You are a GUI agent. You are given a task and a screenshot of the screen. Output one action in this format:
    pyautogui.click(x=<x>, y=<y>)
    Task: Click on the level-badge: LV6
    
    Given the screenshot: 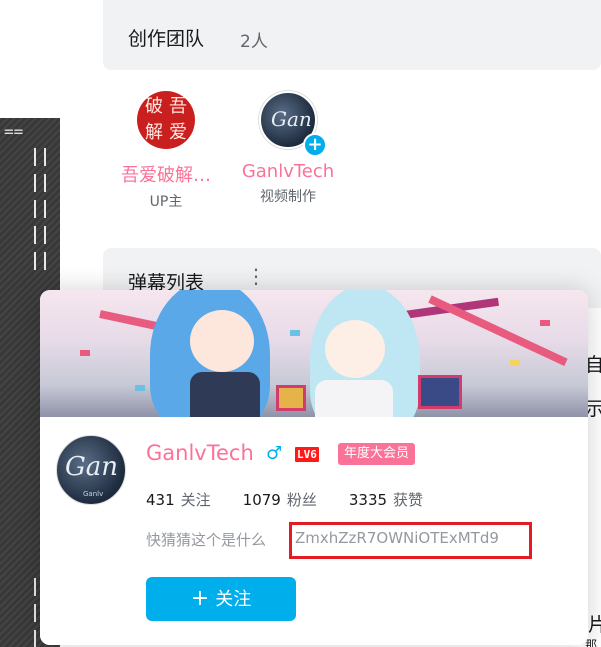 What is the action you would take?
    pyautogui.click(x=307, y=454)
    